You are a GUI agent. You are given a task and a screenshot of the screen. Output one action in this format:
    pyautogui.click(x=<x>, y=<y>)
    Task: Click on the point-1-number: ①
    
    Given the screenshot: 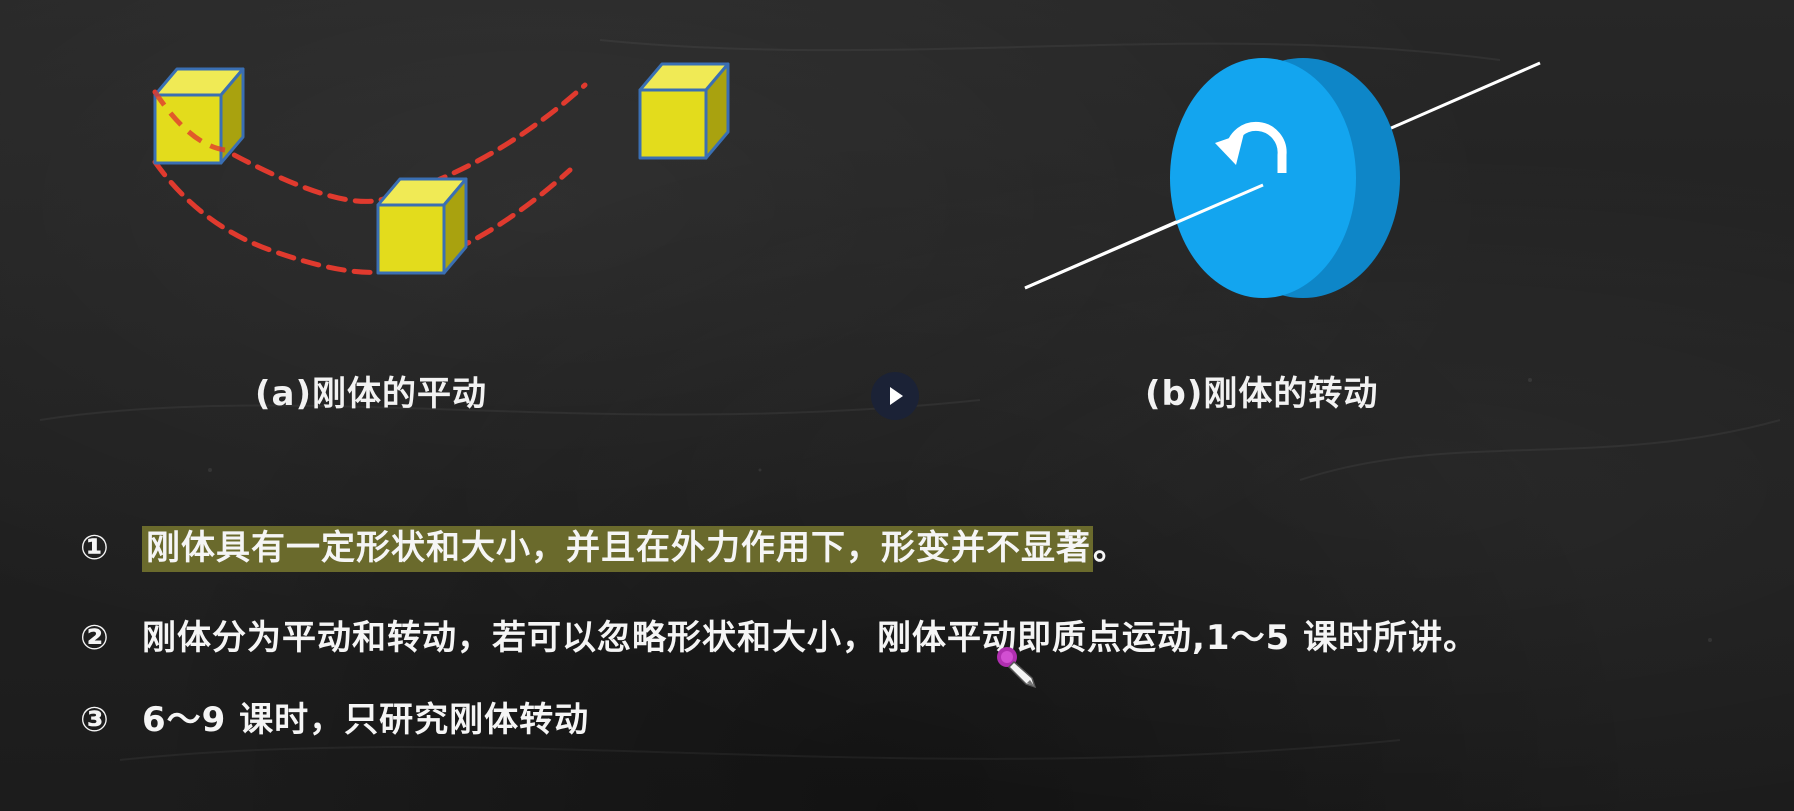 What is the action you would take?
    pyautogui.click(x=95, y=548)
    